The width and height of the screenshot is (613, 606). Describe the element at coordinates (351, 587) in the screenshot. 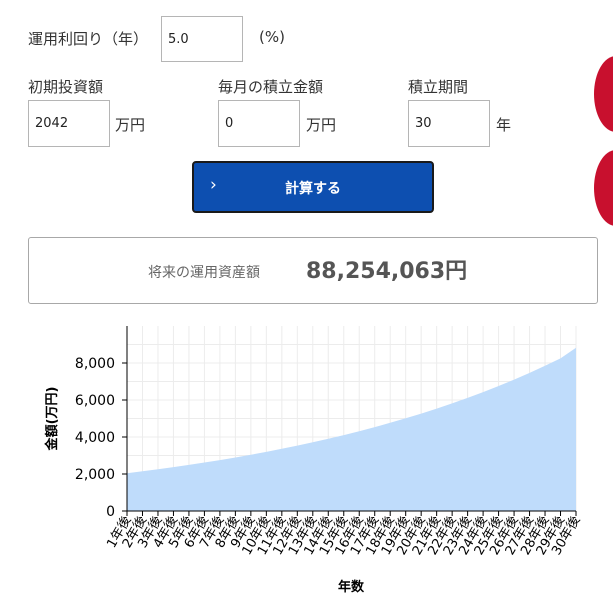

I see `x-axis-title: 年数` at that location.